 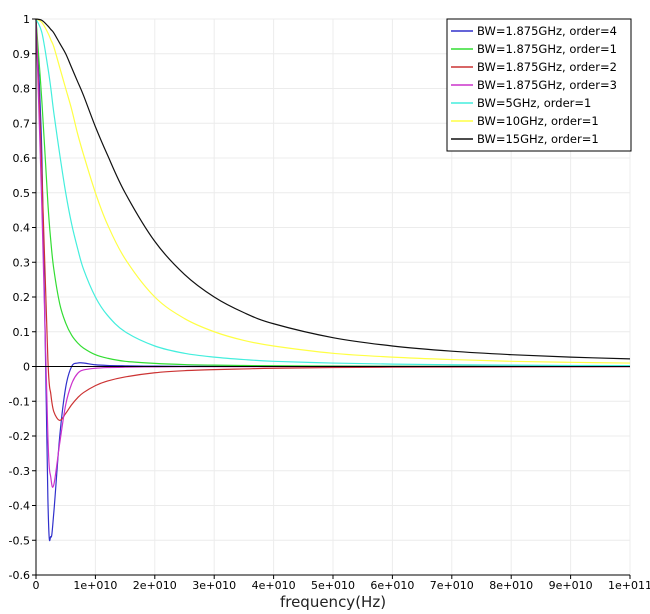 What do you see at coordinates (19, 575) in the screenshot?
I see `y-tick-label: -0.6` at bounding box center [19, 575].